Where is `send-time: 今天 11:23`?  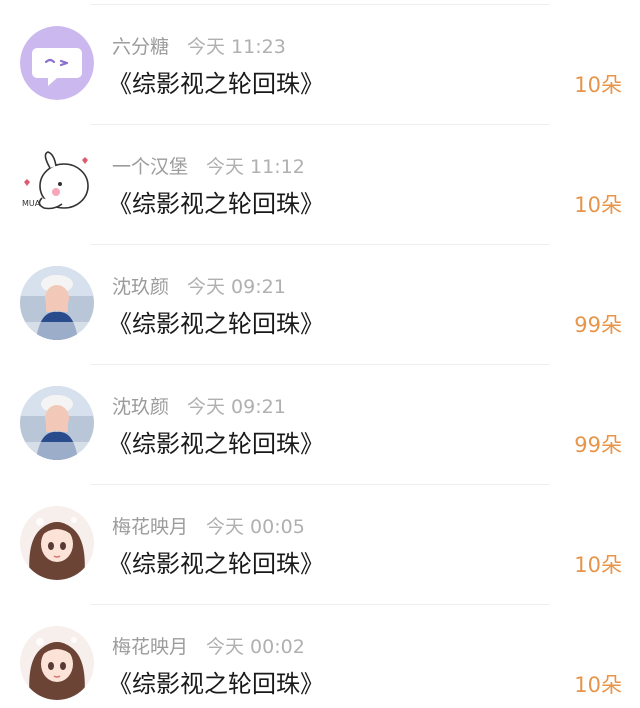
send-time: 今天 11:23 is located at coordinates (236, 47).